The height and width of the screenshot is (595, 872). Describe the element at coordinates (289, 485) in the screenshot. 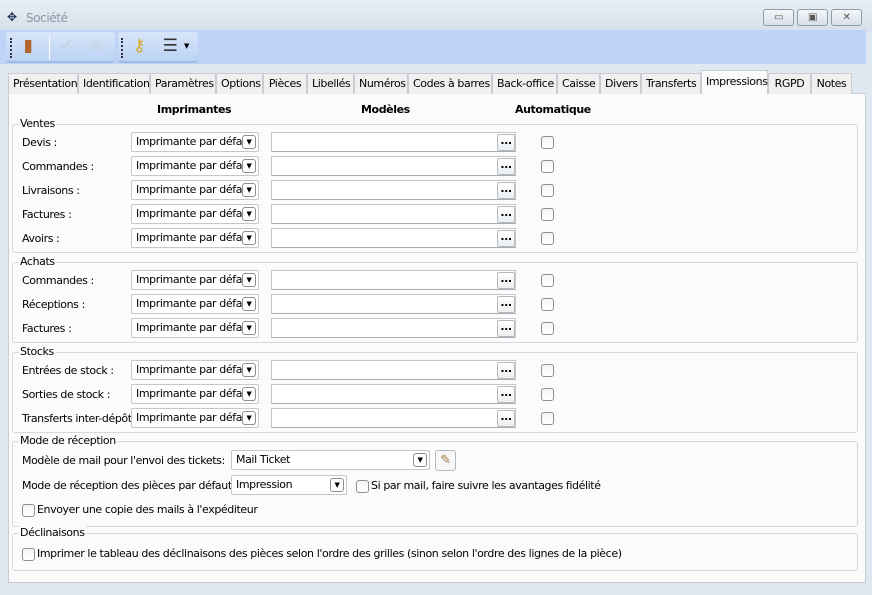

I see `default-mode-select: Impression ▼` at that location.